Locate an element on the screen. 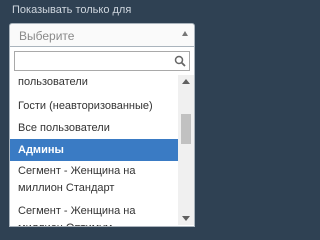 This screenshot has width=320, height=240. search-field is located at coordinates (102, 61).